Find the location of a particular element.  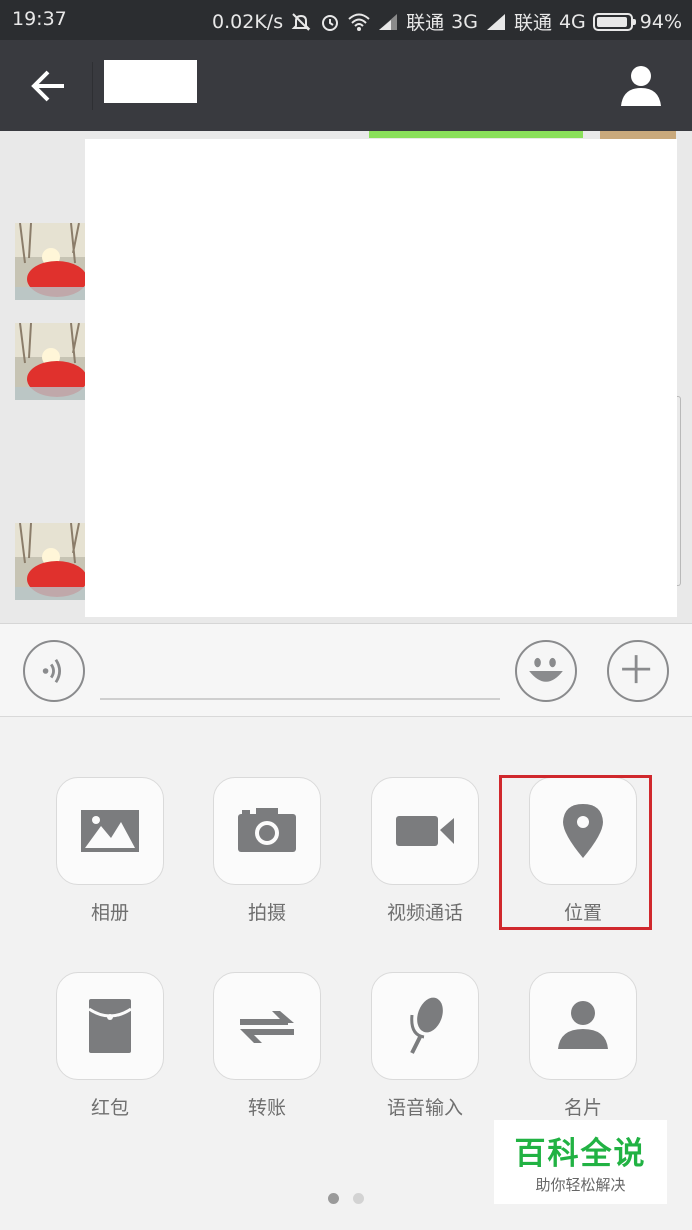

album-label: 相册 is located at coordinates (109, 913).